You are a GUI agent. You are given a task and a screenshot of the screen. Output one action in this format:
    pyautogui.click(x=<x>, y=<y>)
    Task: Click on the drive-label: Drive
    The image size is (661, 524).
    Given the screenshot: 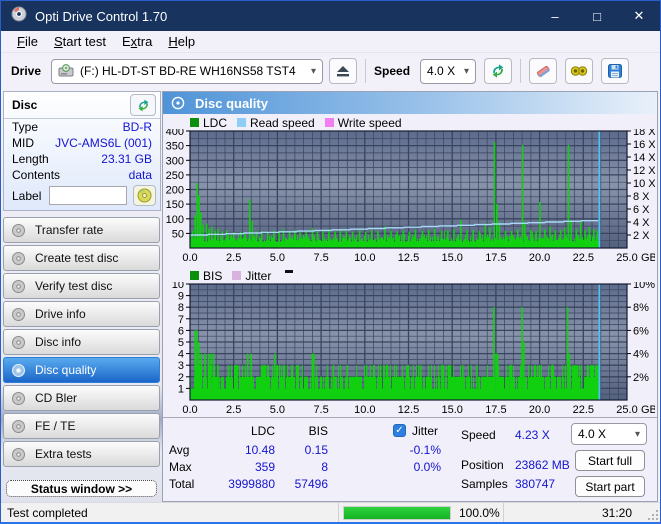 What is the action you would take?
    pyautogui.click(x=26, y=71)
    